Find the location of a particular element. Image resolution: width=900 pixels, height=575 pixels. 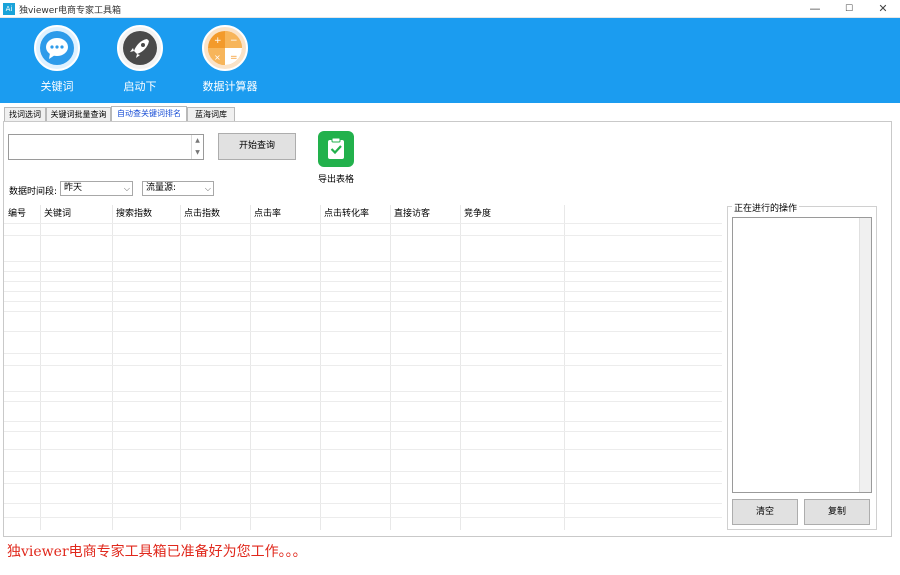

launch-tool-button: 启动下 is located at coordinates (140, 62).